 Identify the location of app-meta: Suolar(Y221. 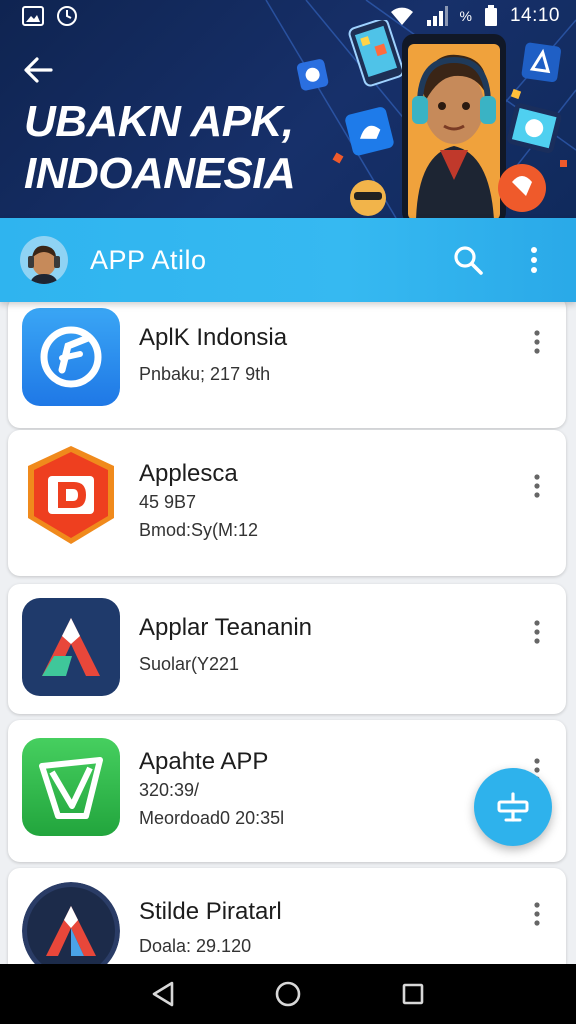
(189, 664).